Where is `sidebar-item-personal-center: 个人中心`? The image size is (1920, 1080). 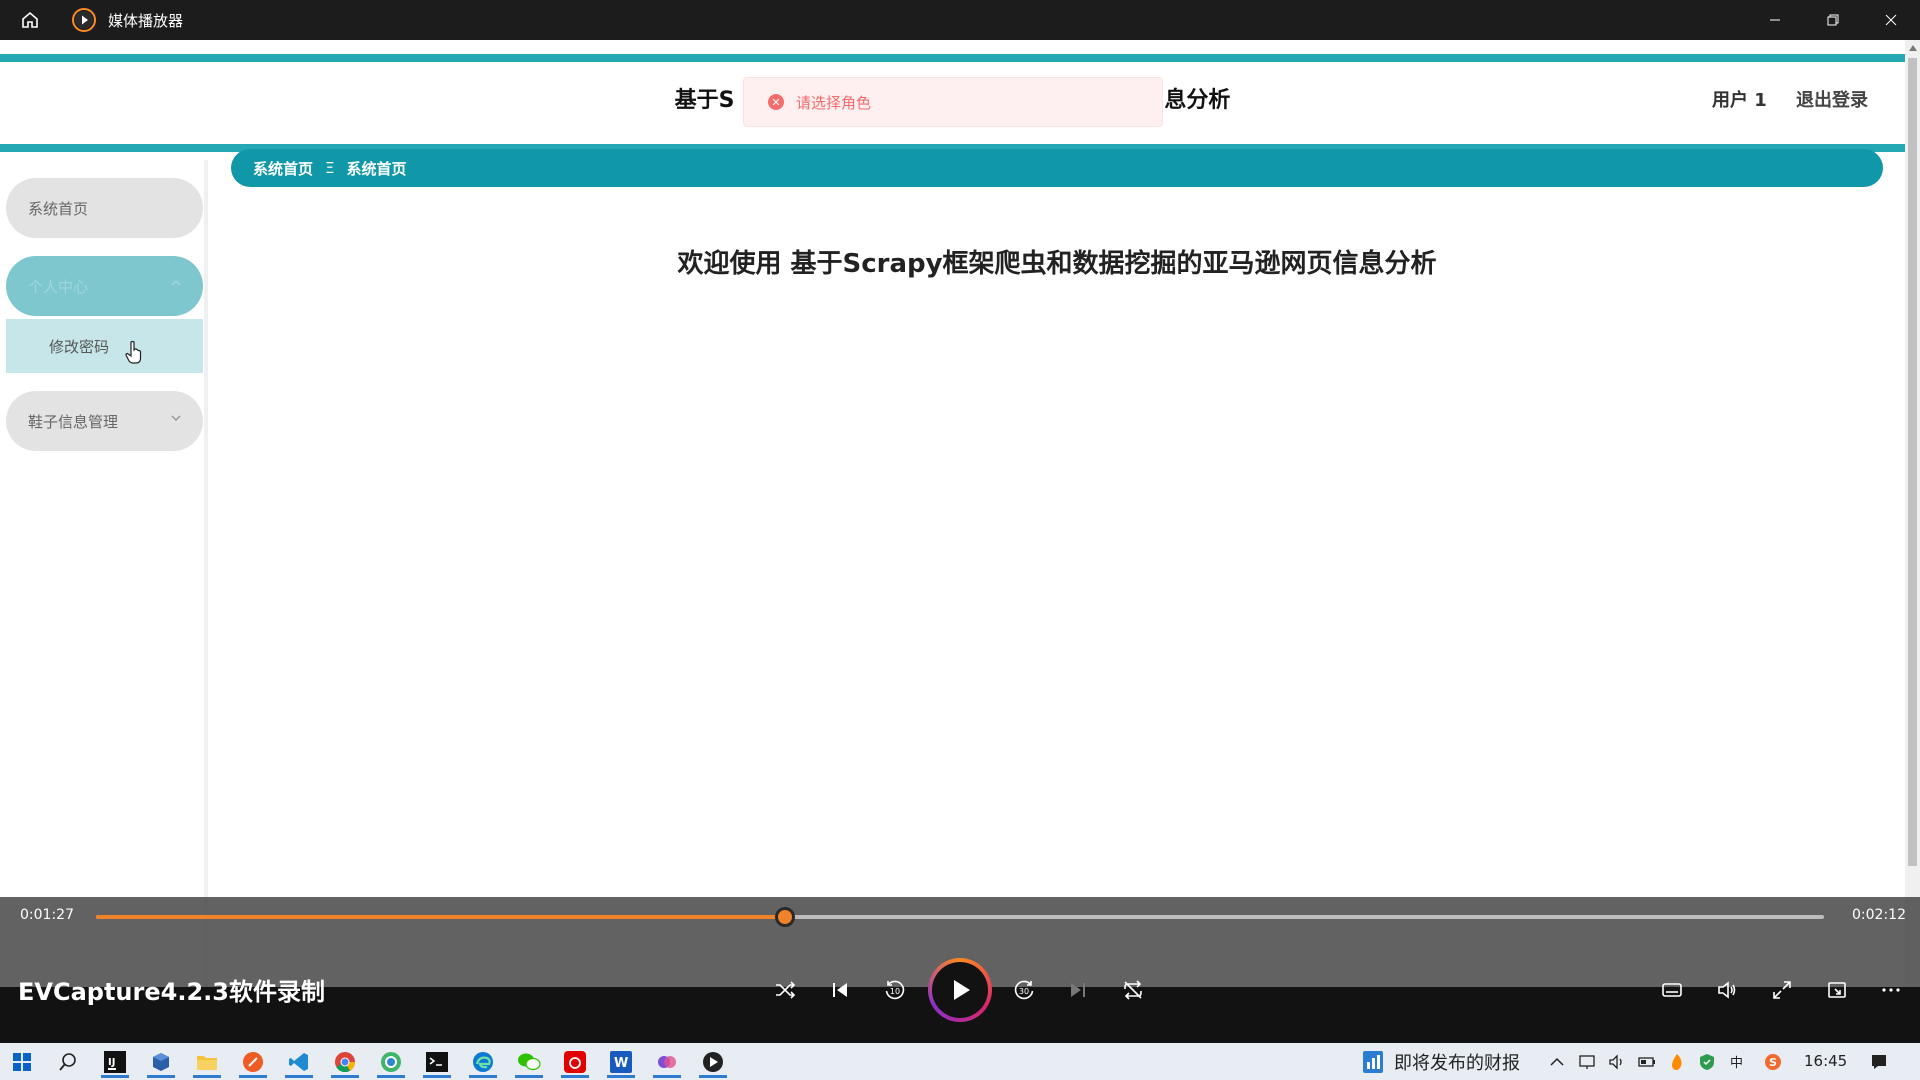 sidebar-item-personal-center: 个人中心 is located at coordinates (104, 286).